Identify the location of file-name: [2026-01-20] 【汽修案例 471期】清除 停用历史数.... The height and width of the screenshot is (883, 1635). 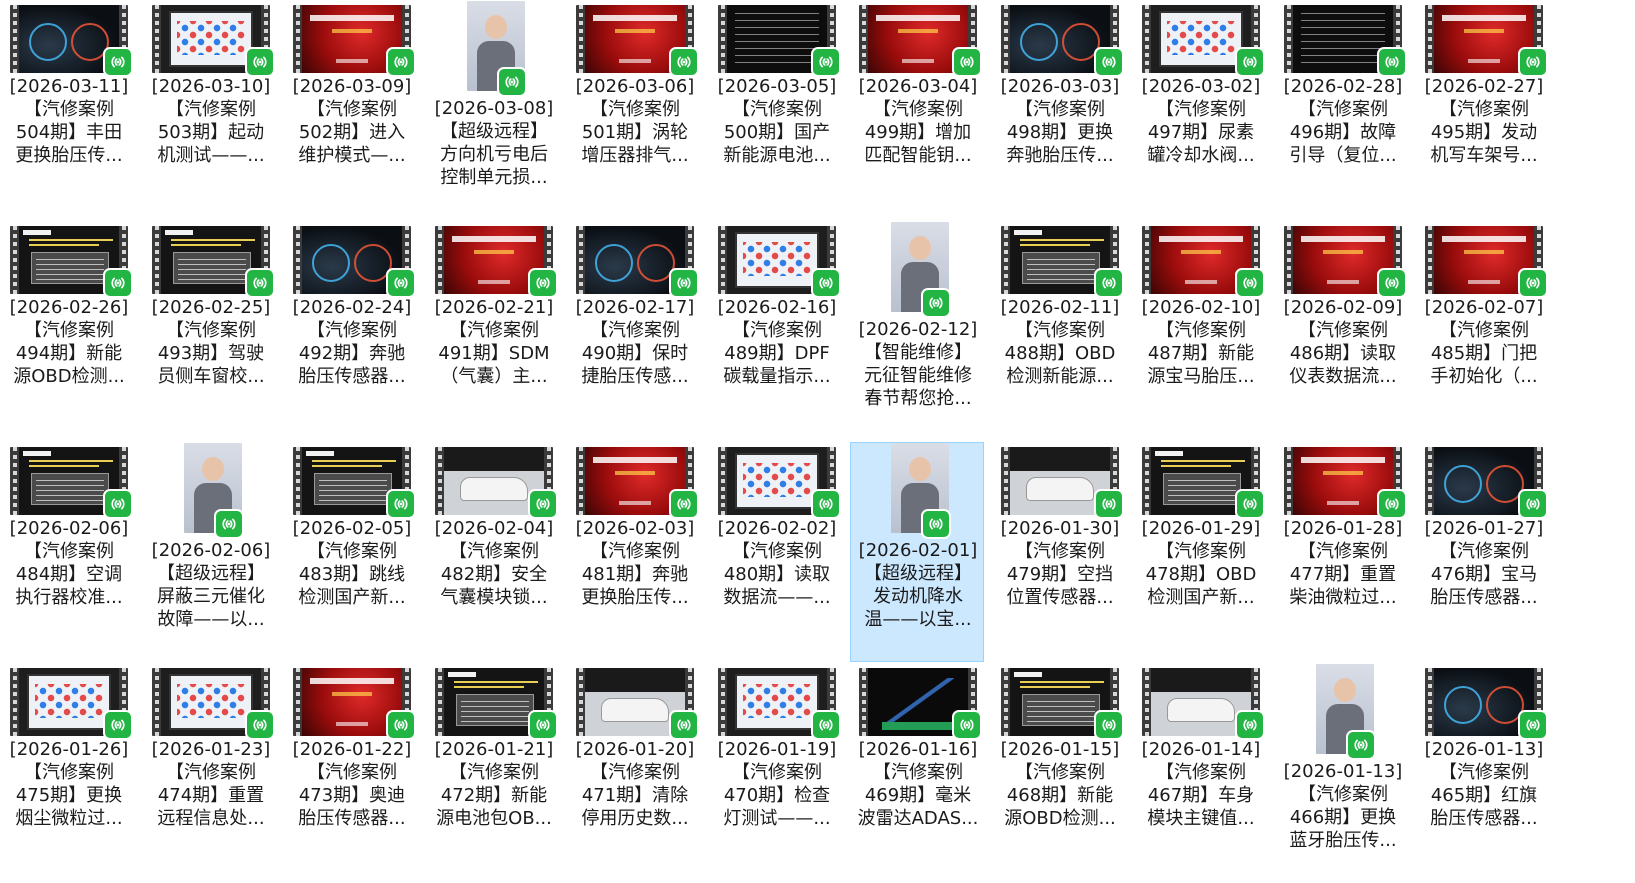
(635, 784).